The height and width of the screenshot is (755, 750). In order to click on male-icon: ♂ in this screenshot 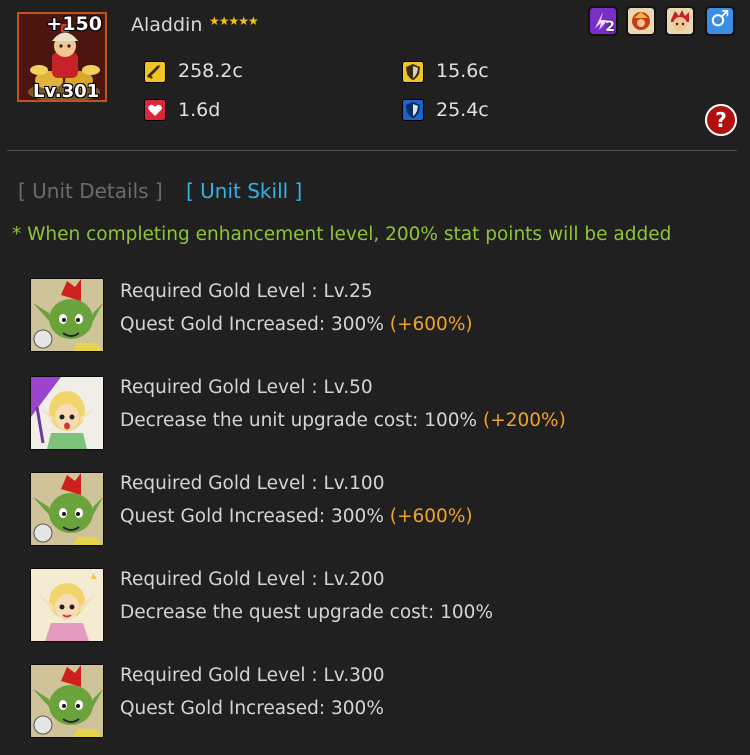, I will do `click(720, 21)`.